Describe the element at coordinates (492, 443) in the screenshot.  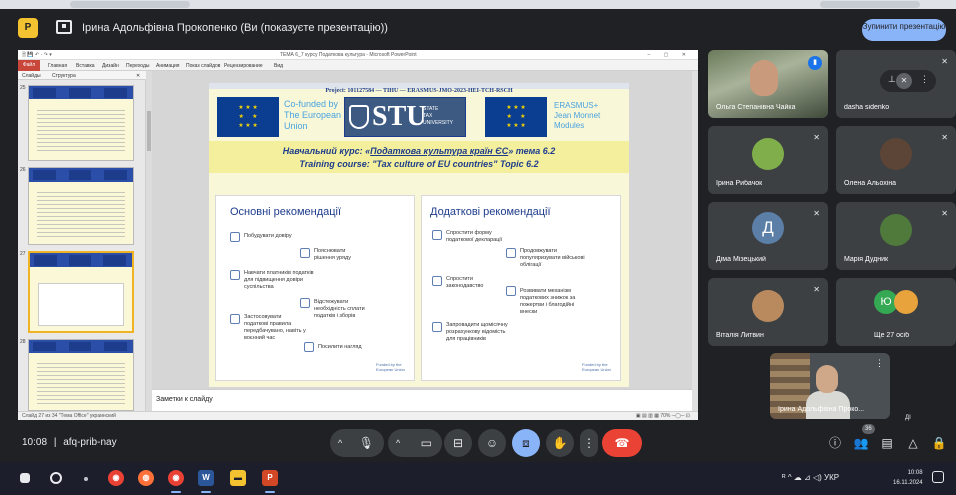
I see `emoji-button: ☺` at that location.